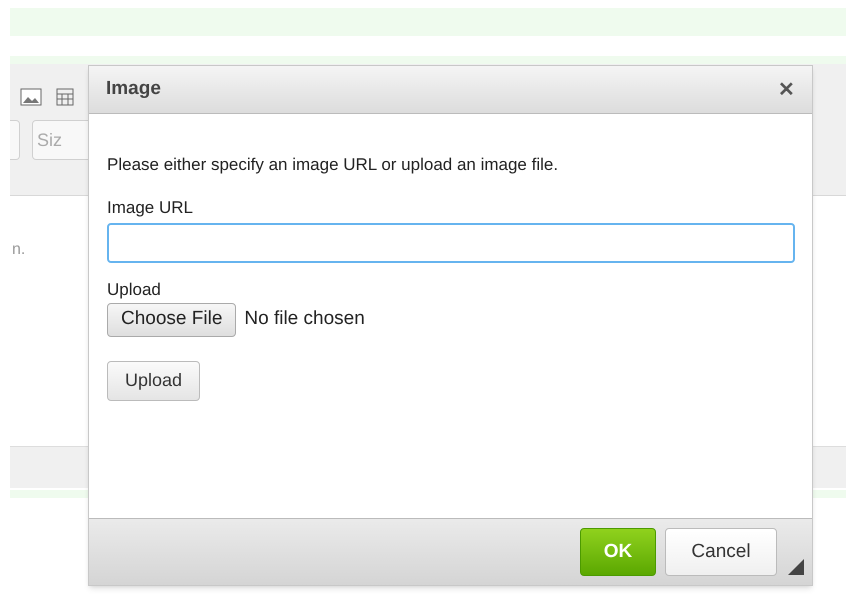 This screenshot has height=605, width=846. Describe the element at coordinates (150, 207) in the screenshot. I see `field-label: Image URL` at that location.